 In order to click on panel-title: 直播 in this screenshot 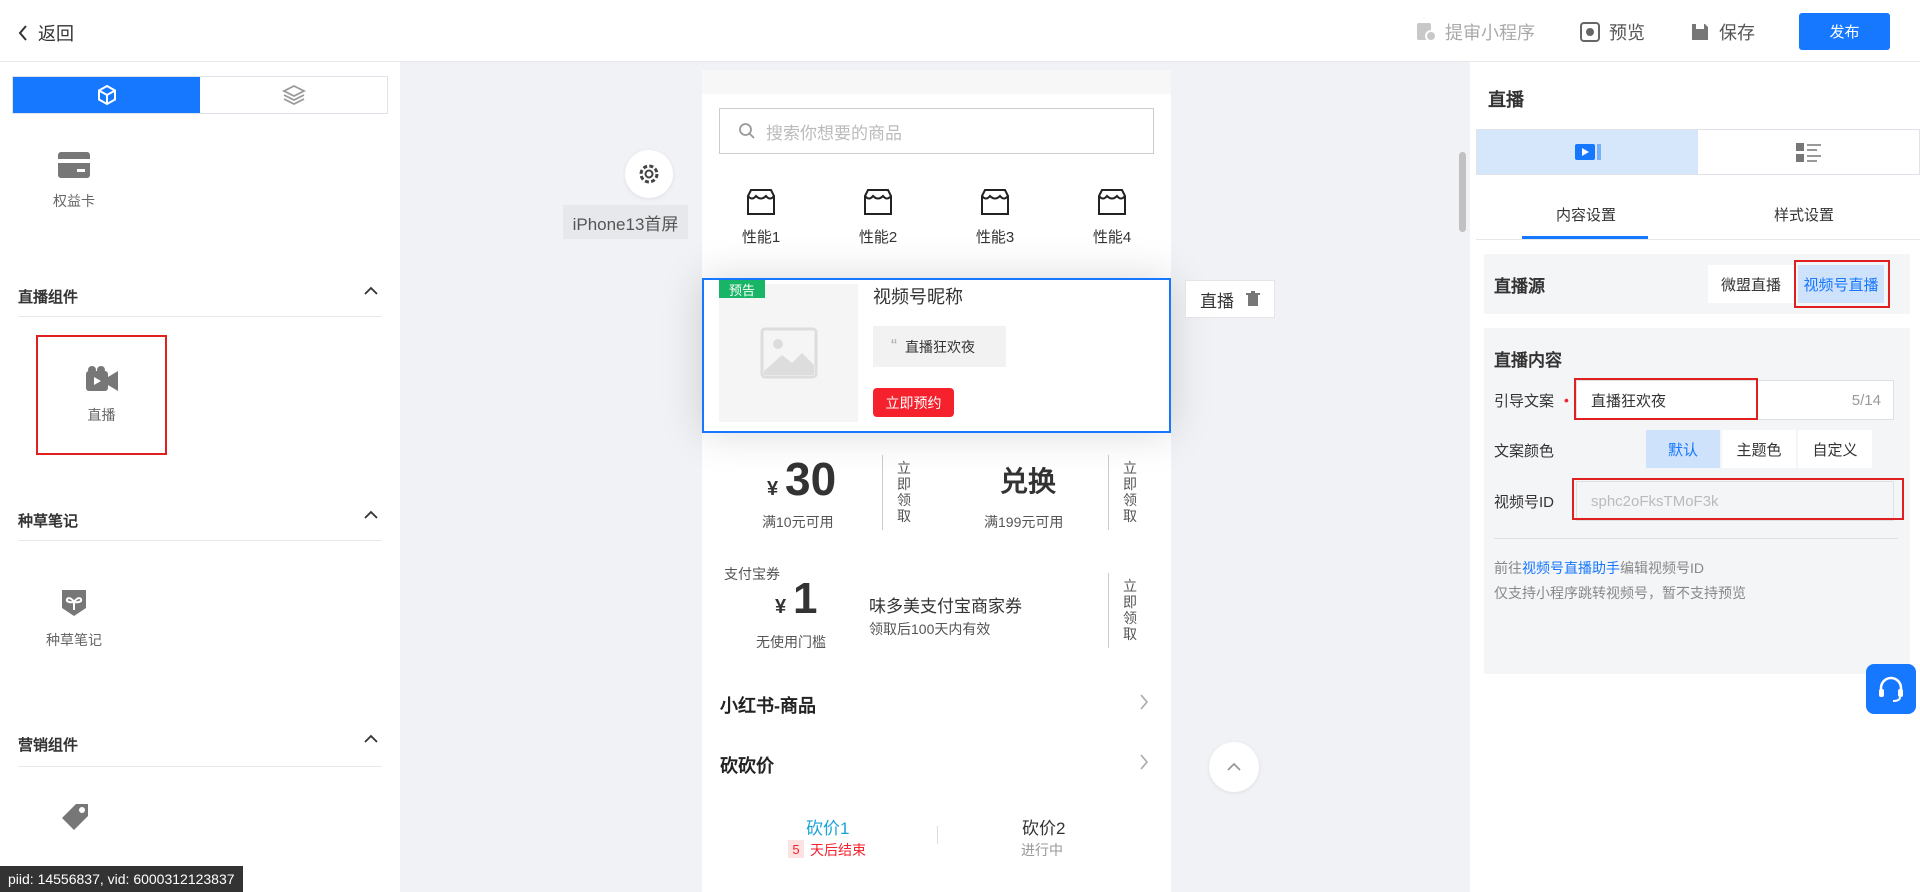, I will do `click(1506, 100)`.